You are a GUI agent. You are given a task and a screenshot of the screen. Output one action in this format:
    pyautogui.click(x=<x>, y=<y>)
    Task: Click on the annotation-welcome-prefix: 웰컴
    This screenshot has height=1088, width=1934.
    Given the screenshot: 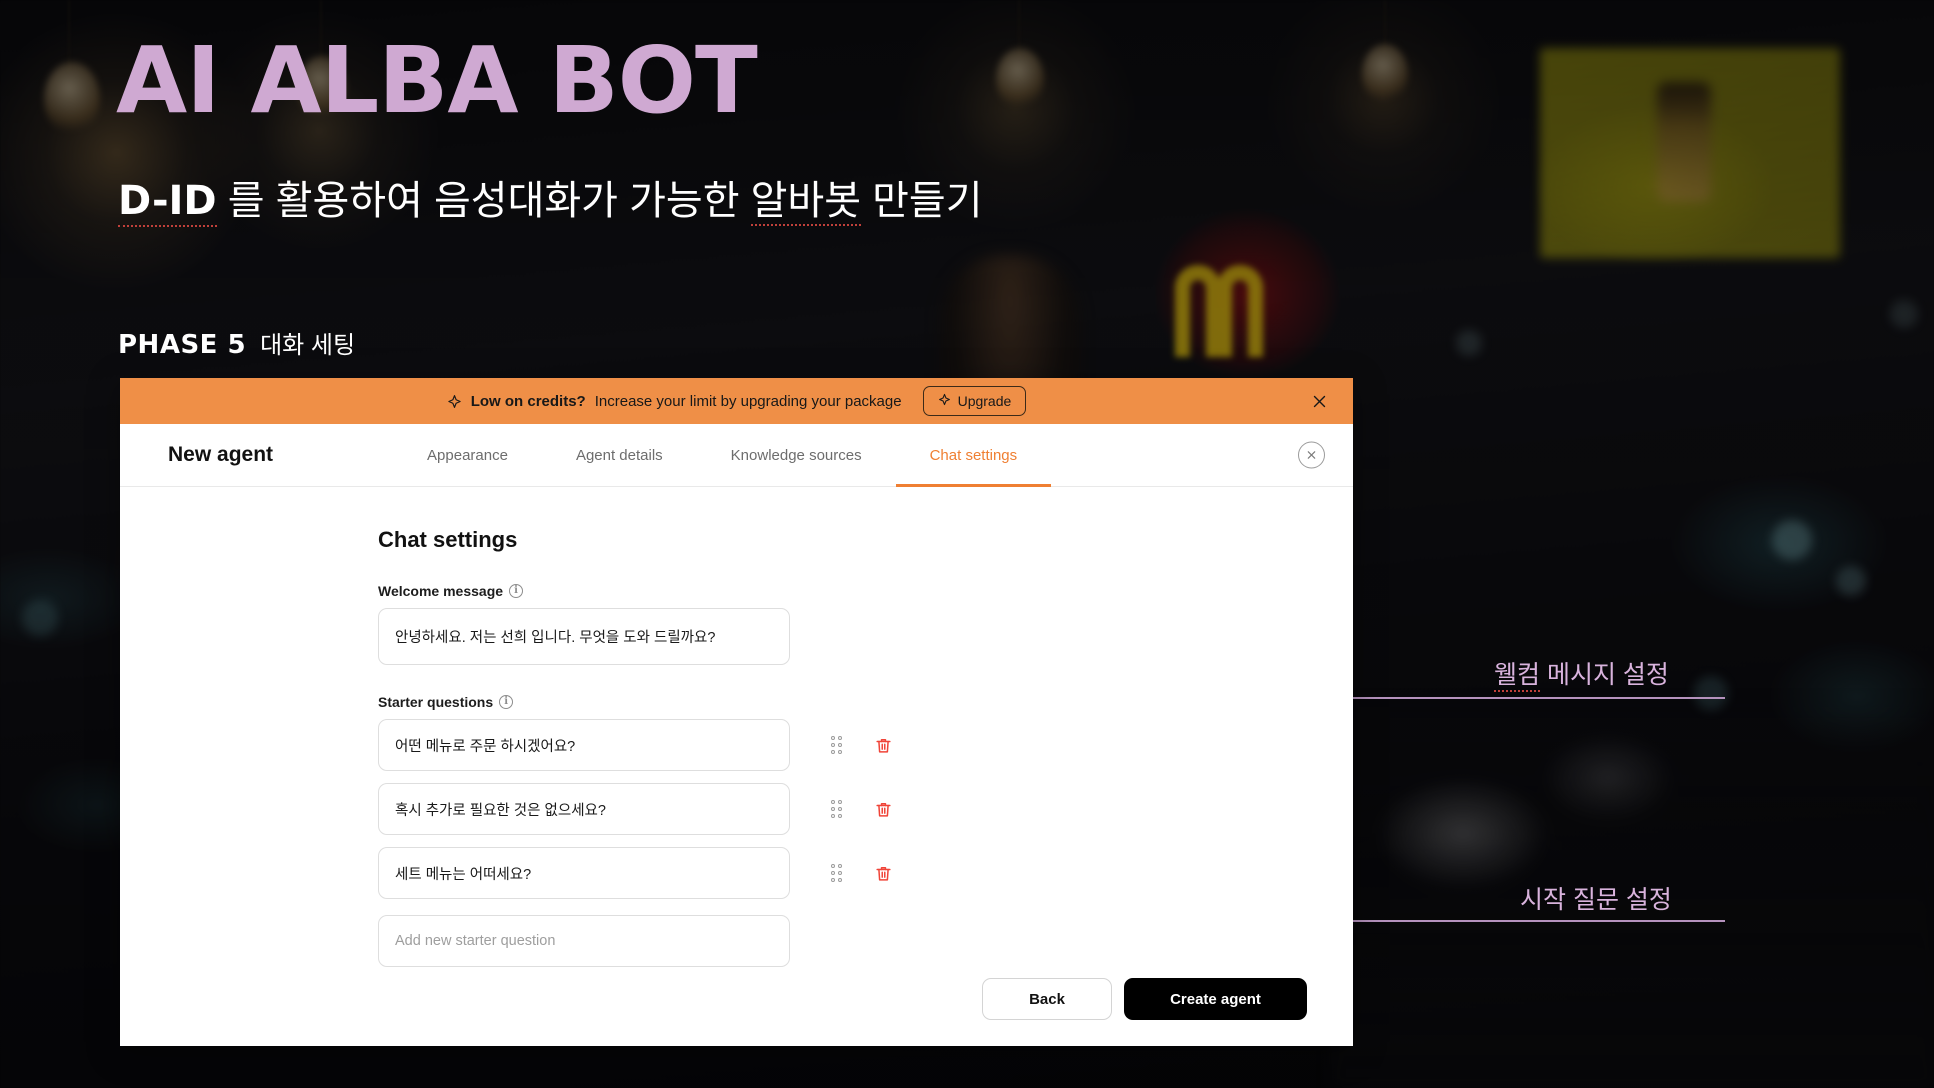 What is the action you would take?
    pyautogui.click(x=1517, y=676)
    